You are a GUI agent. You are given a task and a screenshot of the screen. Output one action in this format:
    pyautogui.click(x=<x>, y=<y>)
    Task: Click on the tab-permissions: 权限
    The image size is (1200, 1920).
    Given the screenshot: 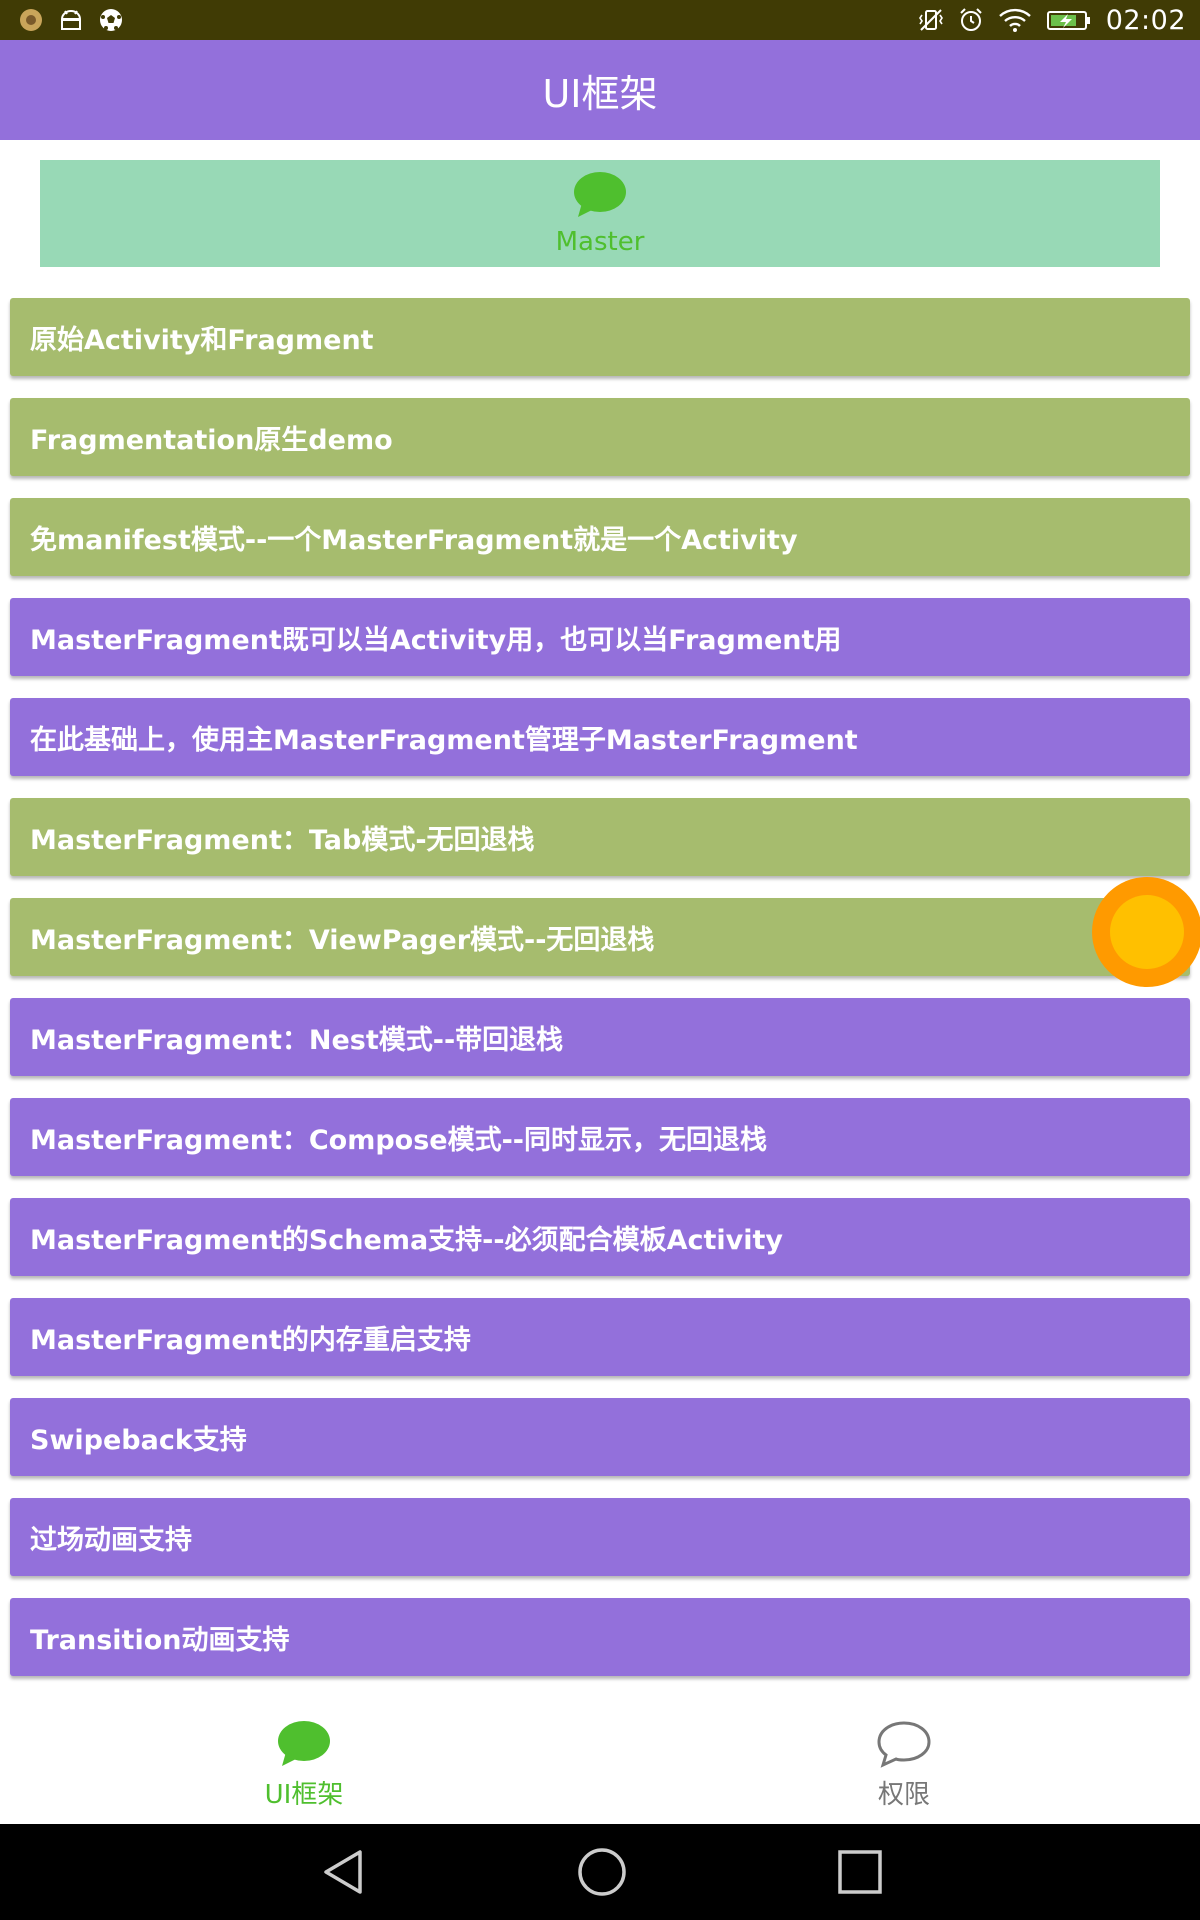 What is the action you would take?
    pyautogui.click(x=904, y=1765)
    